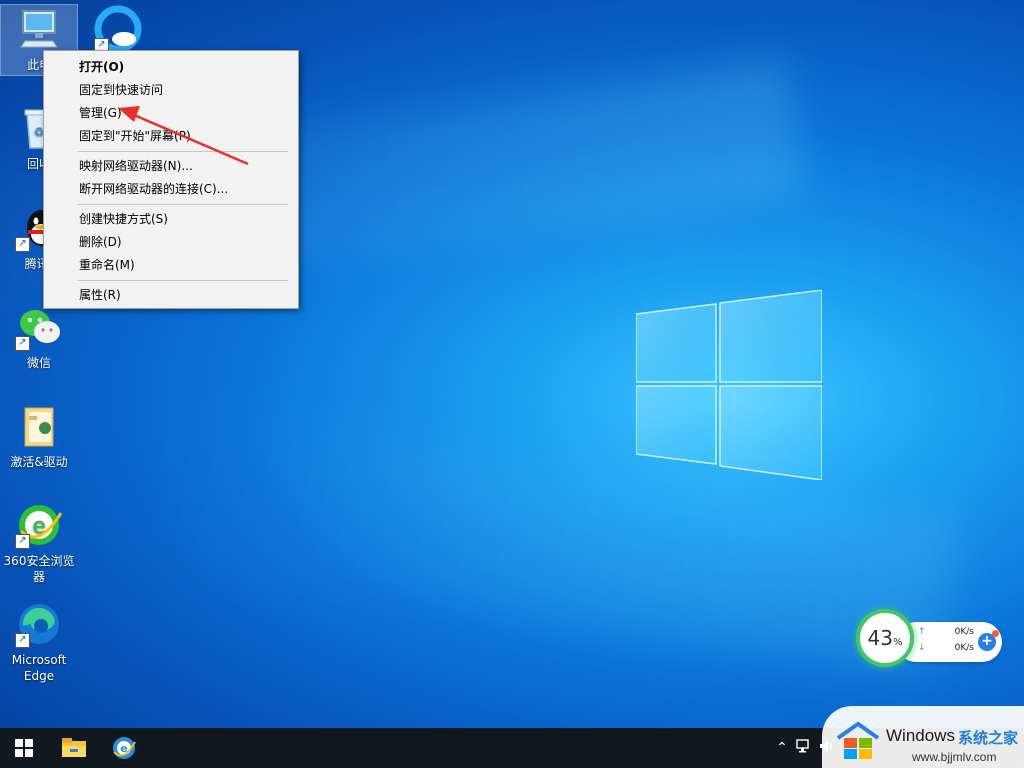 The image size is (1024, 768). Describe the element at coordinates (729, 385) in the screenshot. I see `windows-wallpaper-logo` at that location.